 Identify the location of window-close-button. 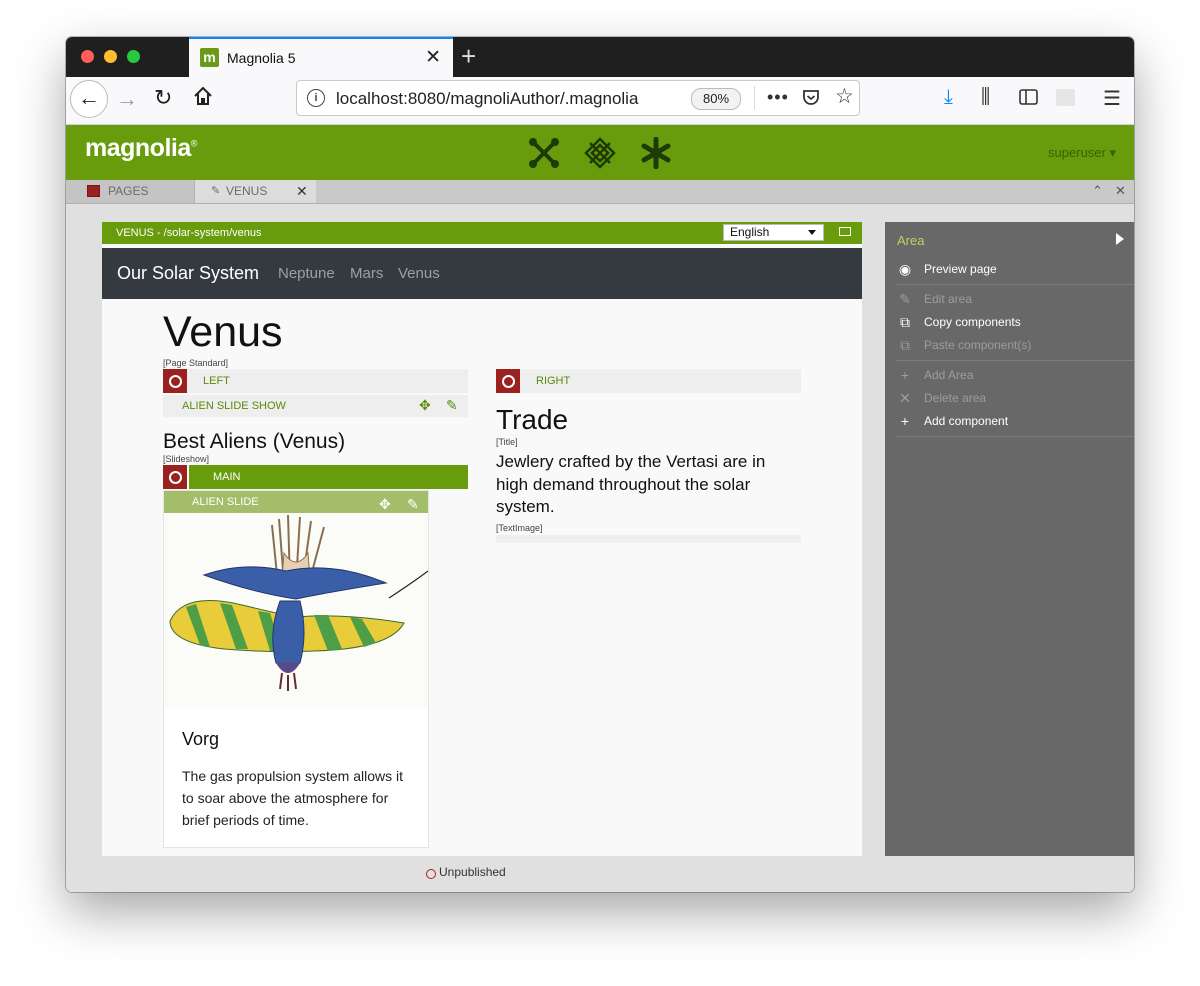
(87, 56).